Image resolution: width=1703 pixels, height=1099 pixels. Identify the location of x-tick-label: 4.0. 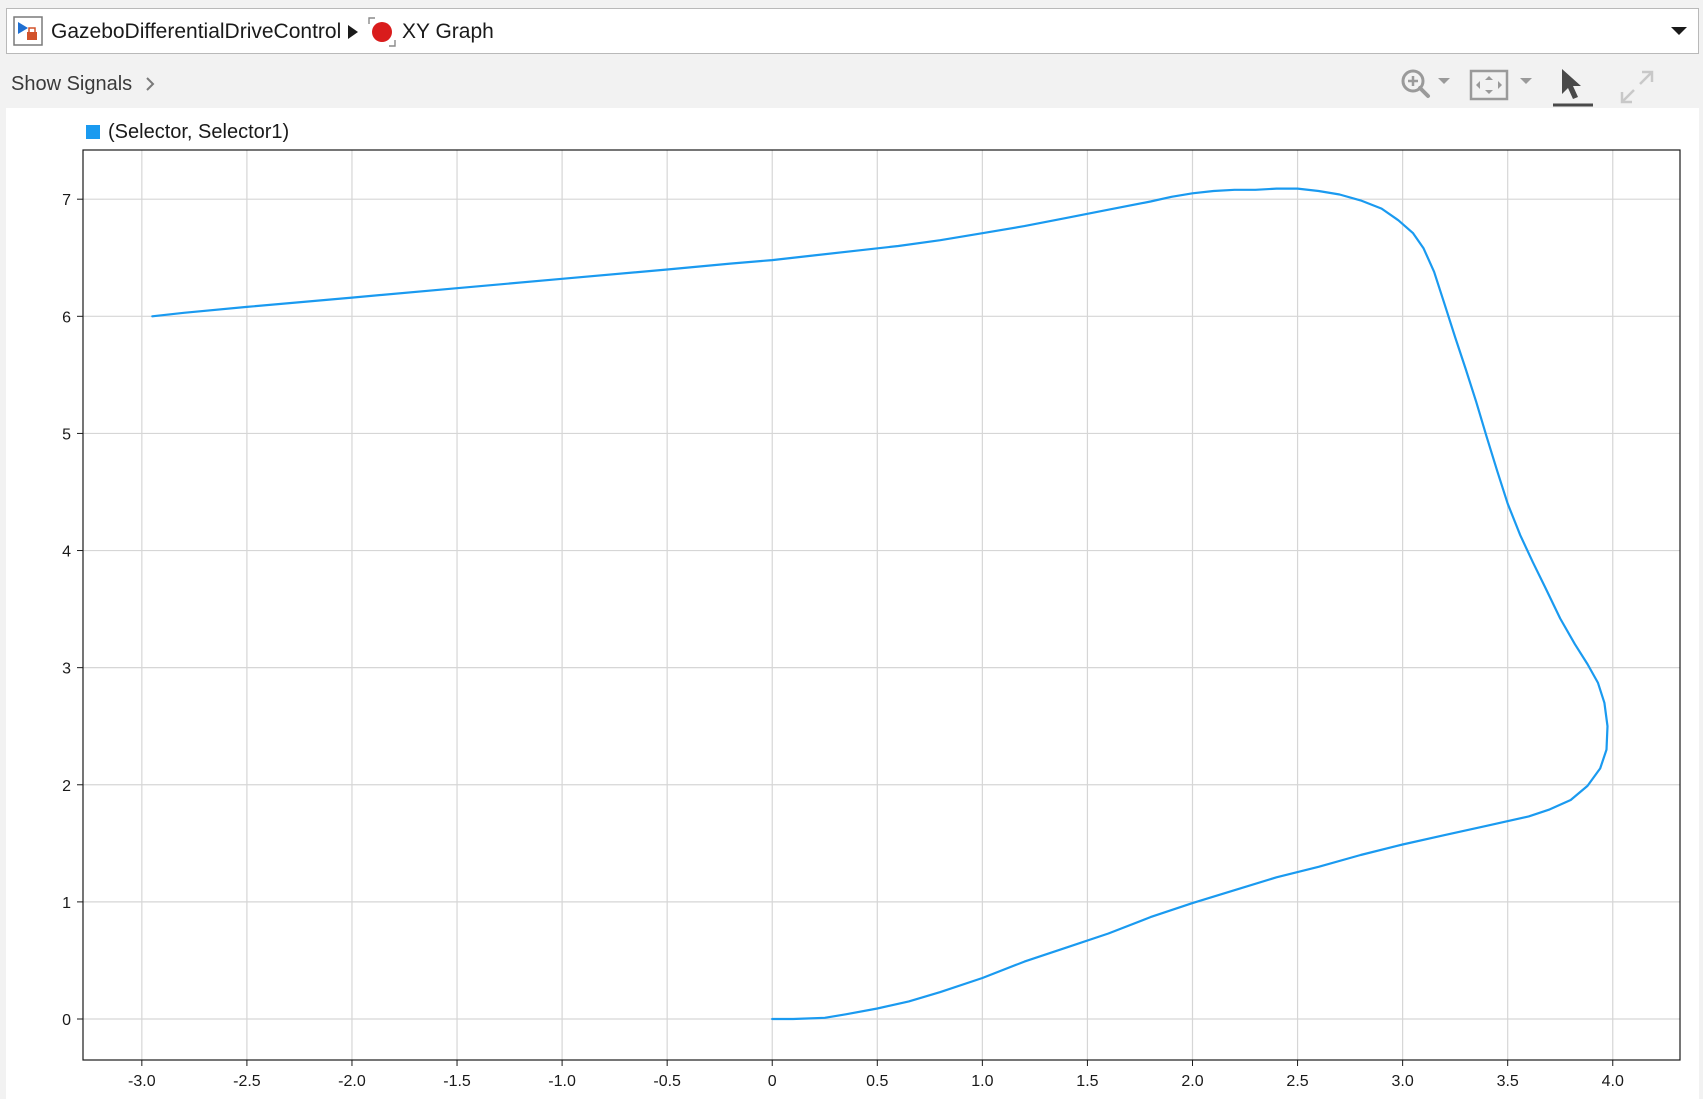
(1613, 1081).